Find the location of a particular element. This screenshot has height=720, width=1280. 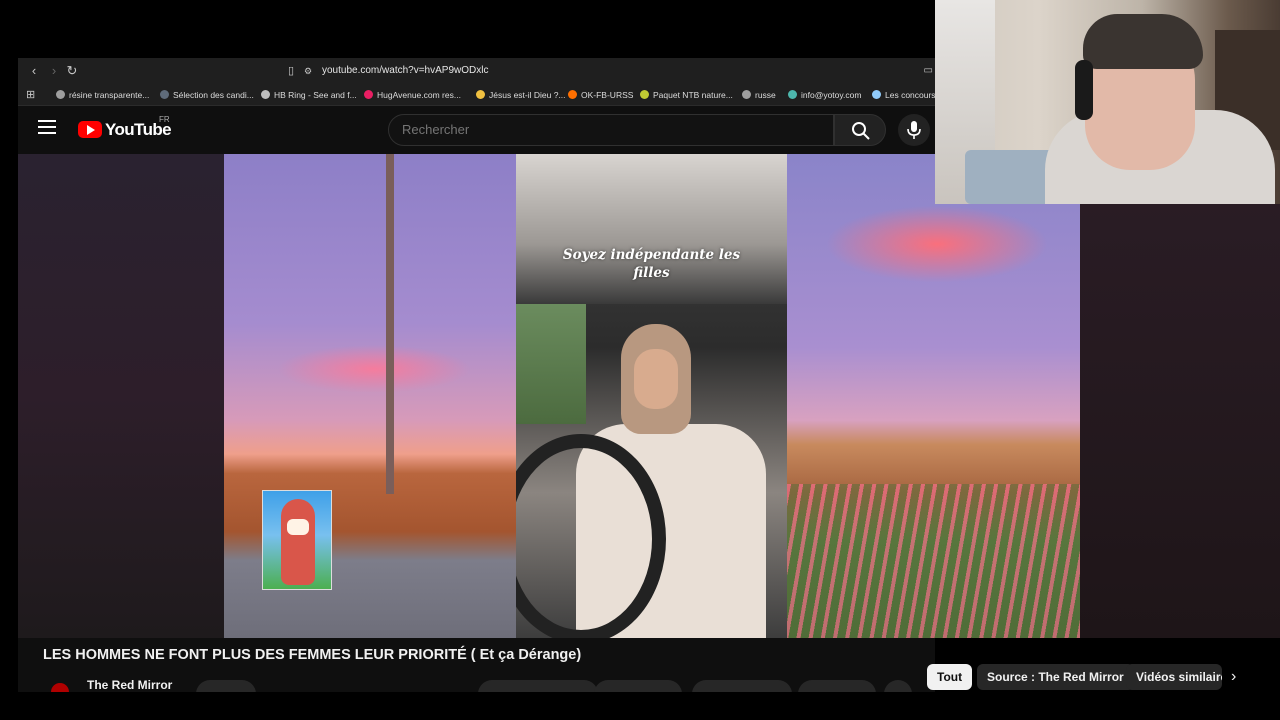

bookmark-label: info@yotoy.com is located at coordinates (831, 95).